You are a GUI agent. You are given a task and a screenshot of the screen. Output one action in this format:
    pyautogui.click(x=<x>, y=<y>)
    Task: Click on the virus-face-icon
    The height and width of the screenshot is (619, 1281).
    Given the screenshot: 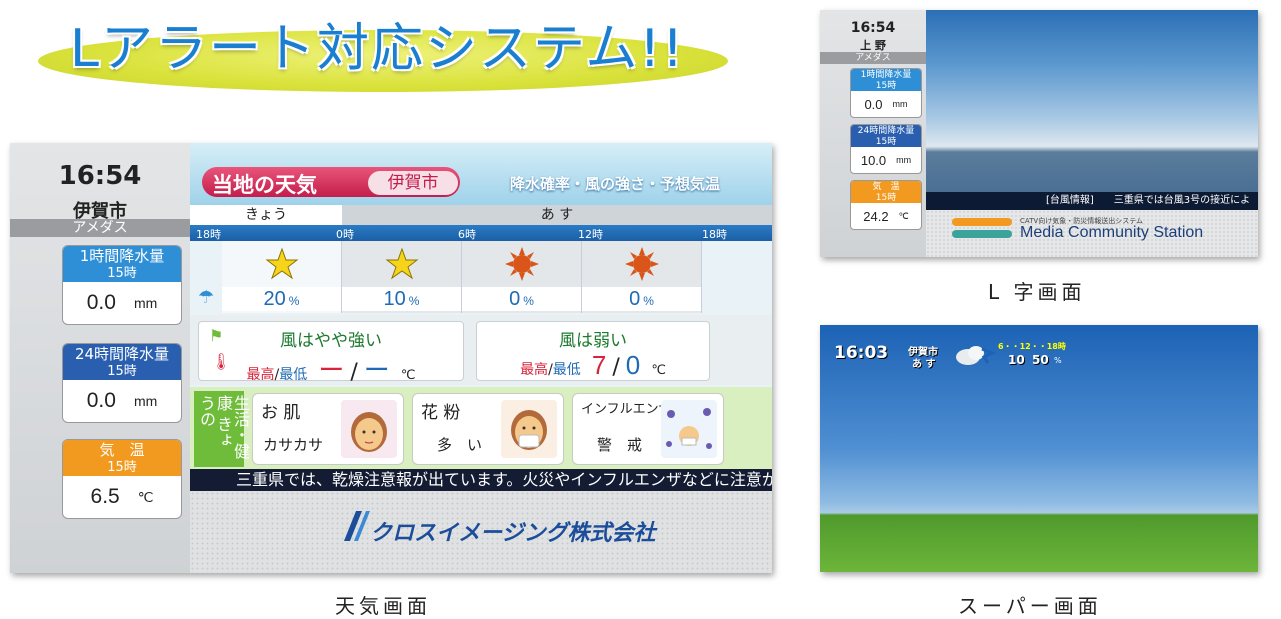 What is the action you would take?
    pyautogui.click(x=689, y=429)
    